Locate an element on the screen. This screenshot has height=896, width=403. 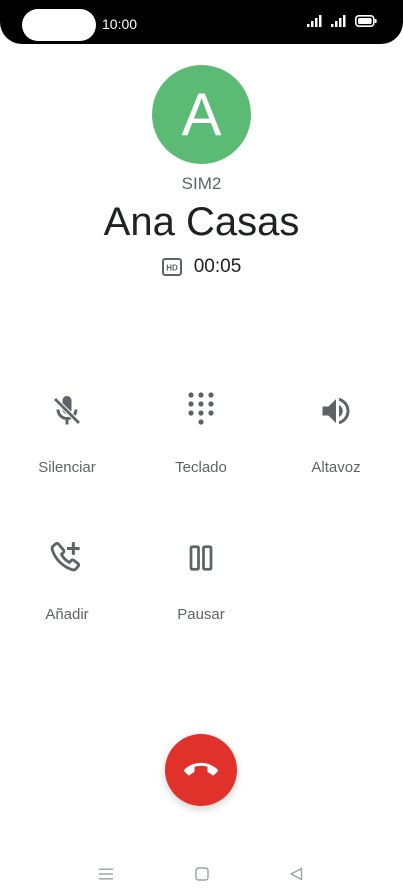
mic-off-icon is located at coordinates (67, 410).